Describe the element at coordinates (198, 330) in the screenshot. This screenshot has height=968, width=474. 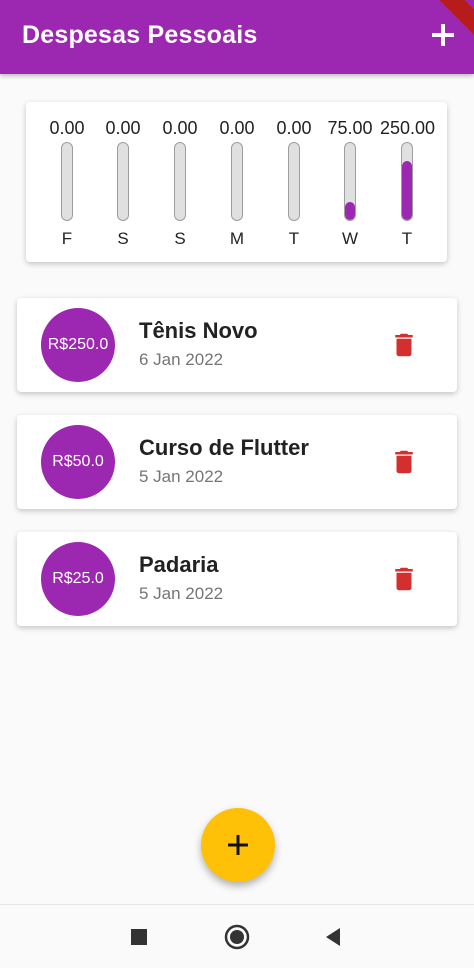
I see `transaction-title: Tênis Novo` at that location.